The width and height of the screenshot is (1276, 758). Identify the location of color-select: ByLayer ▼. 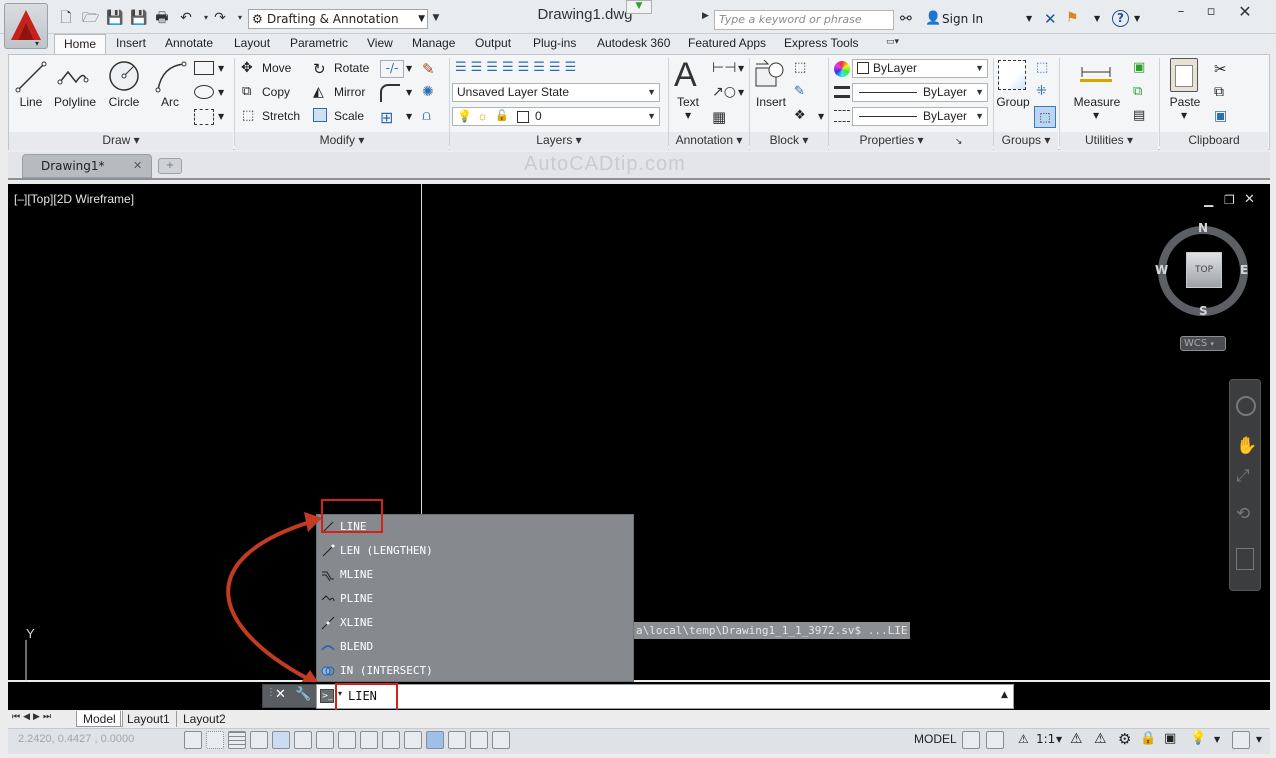
(920, 68).